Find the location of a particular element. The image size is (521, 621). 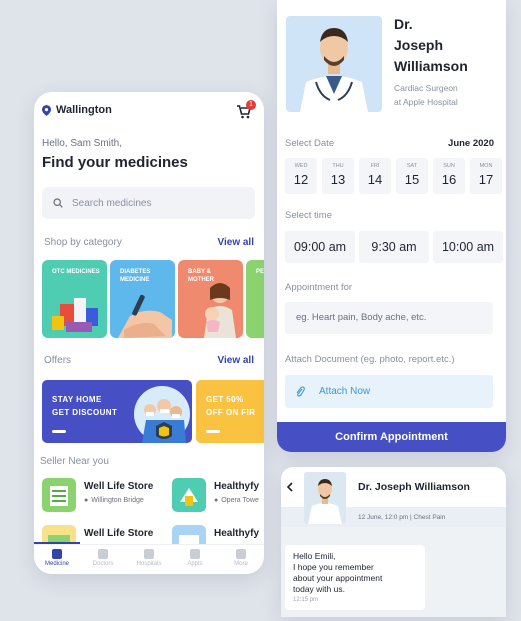

seller-item: Well Life Store ● Willington Bridge is located at coordinates (97, 495).